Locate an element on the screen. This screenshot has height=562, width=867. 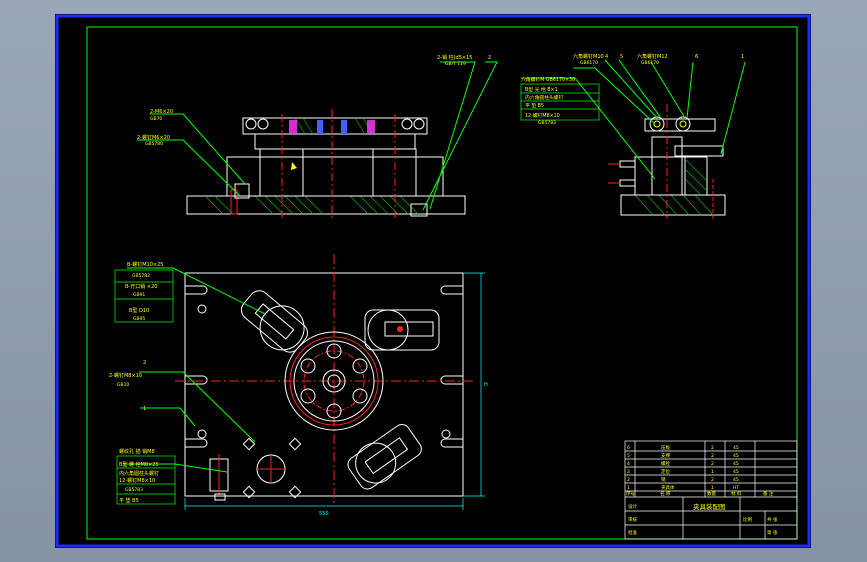
front-note-3: 2-螺钉M6×20 is located at coordinates (153, 137).